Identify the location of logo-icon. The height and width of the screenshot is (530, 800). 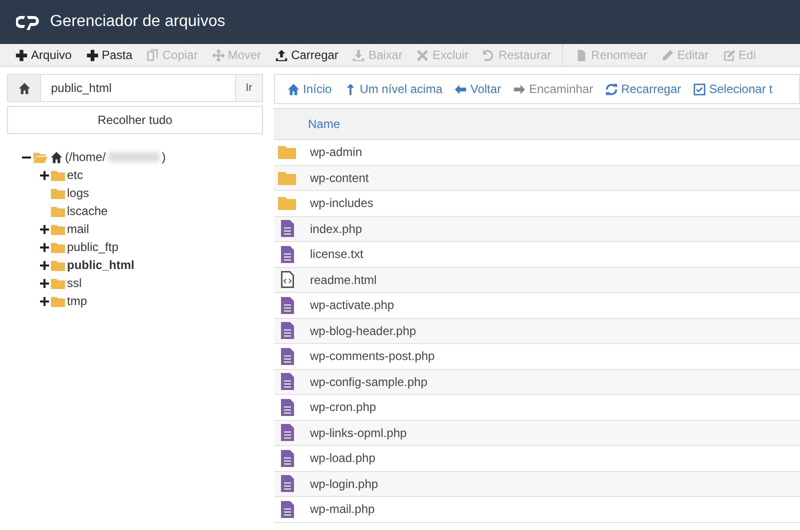
(28, 22).